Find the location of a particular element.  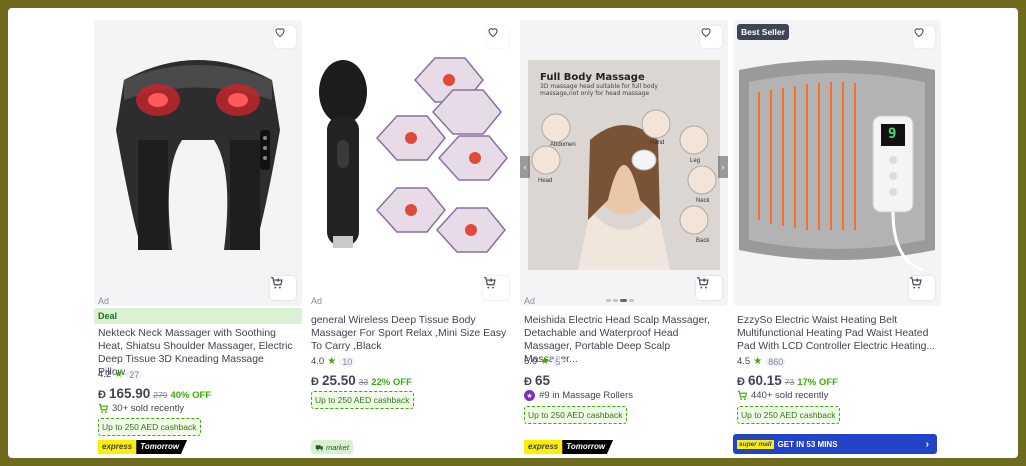

image-title: Full Body Massage is located at coordinates (592, 77).